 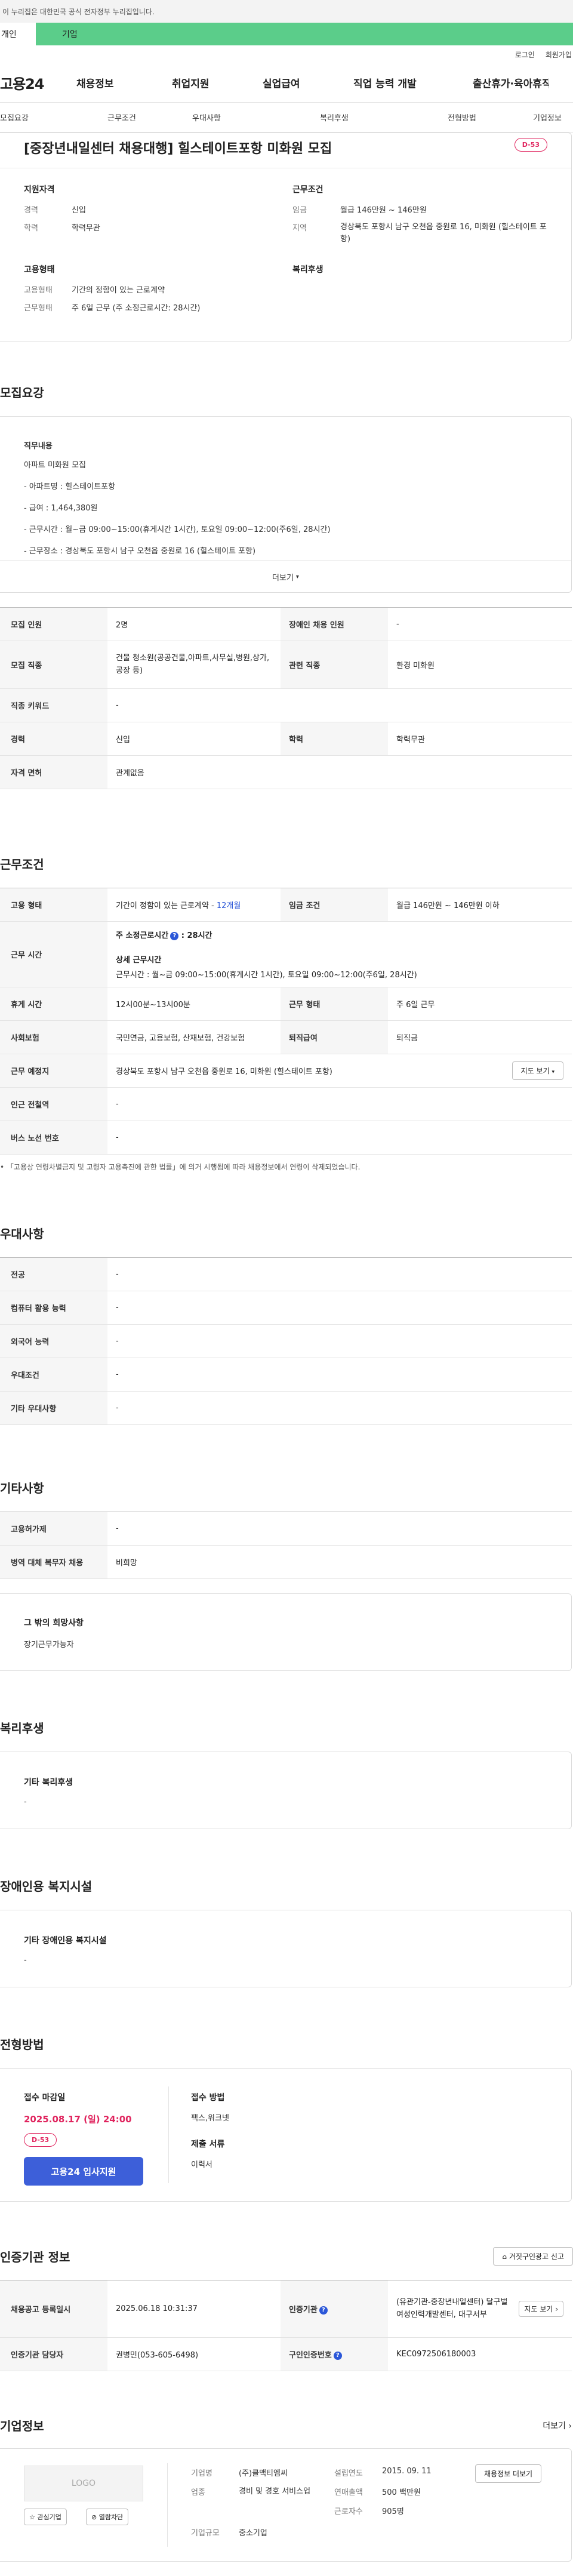 I want to click on summary-wage: 임금 월급 146만원 ~ 146만원, so click(x=359, y=209).